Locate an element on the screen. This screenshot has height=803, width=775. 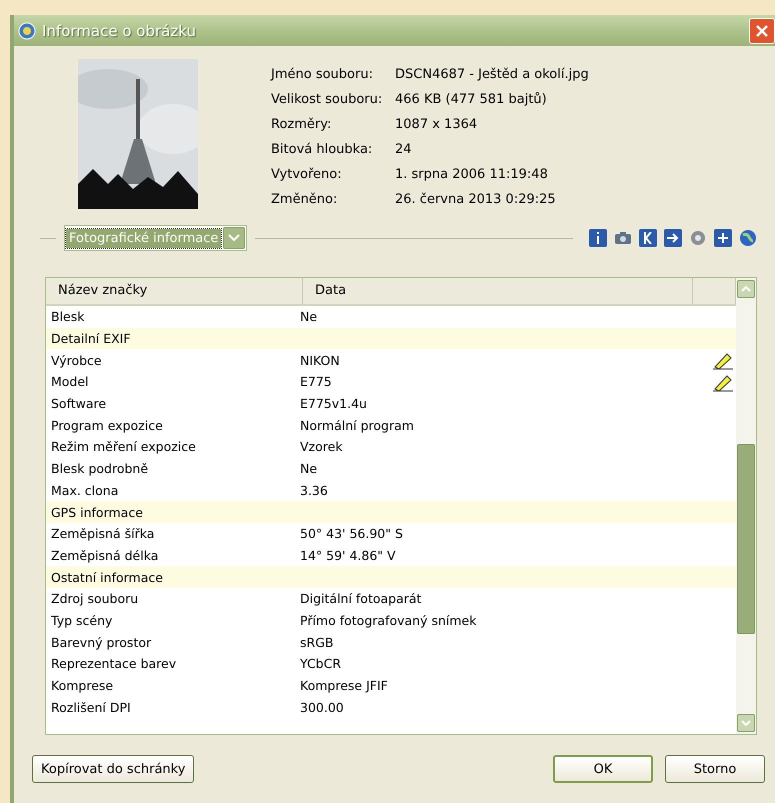
plus-icon is located at coordinates (723, 238).